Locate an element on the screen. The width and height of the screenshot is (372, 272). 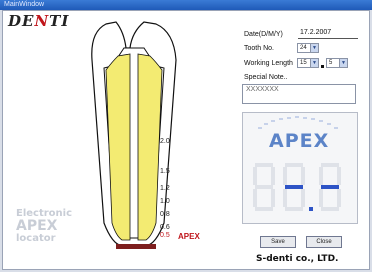
working-length-label: Working Length is located at coordinates (268, 63).